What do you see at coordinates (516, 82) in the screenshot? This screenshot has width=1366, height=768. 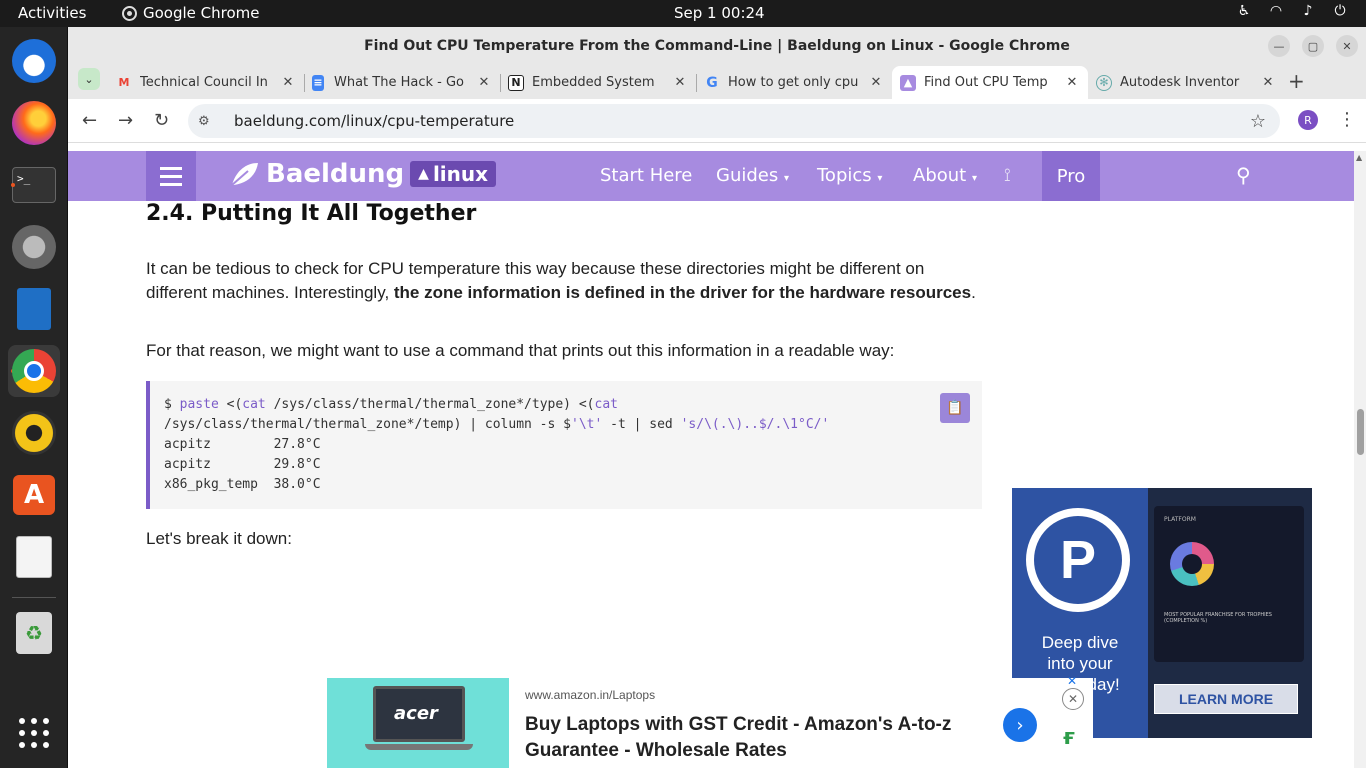 I see `notion-icon: N` at bounding box center [516, 82].